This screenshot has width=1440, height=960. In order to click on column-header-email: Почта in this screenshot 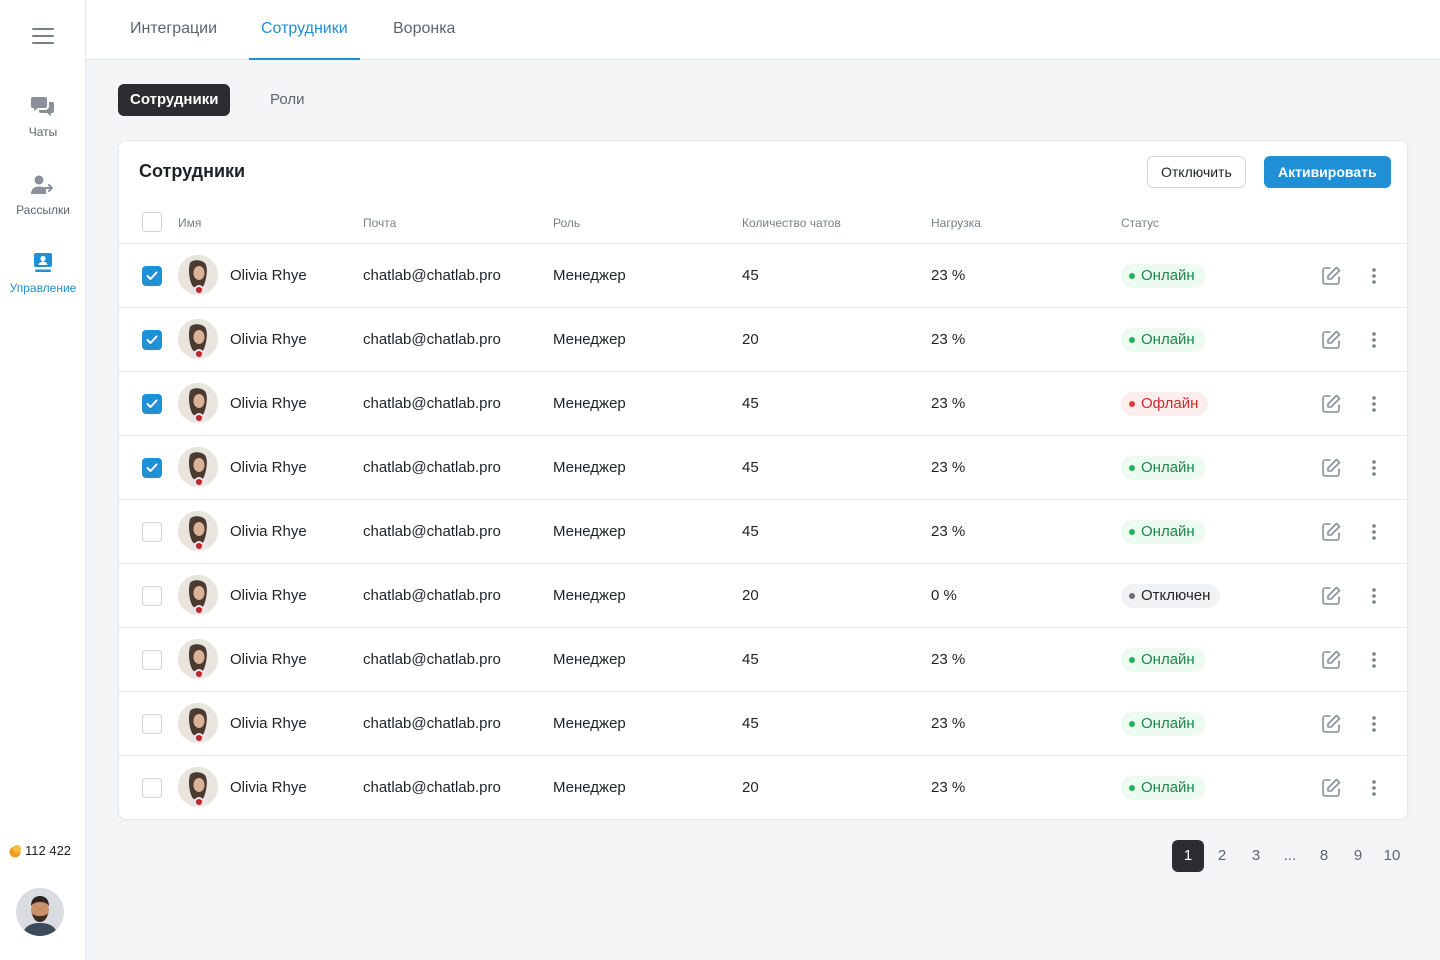, I will do `click(380, 223)`.